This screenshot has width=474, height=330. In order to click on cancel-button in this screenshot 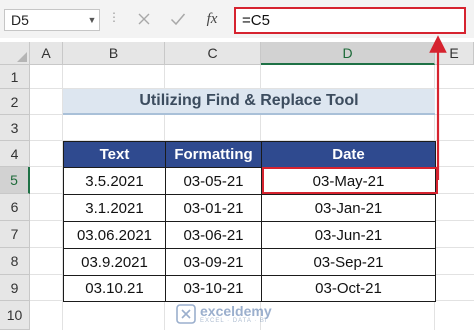, I will do `click(144, 19)`.